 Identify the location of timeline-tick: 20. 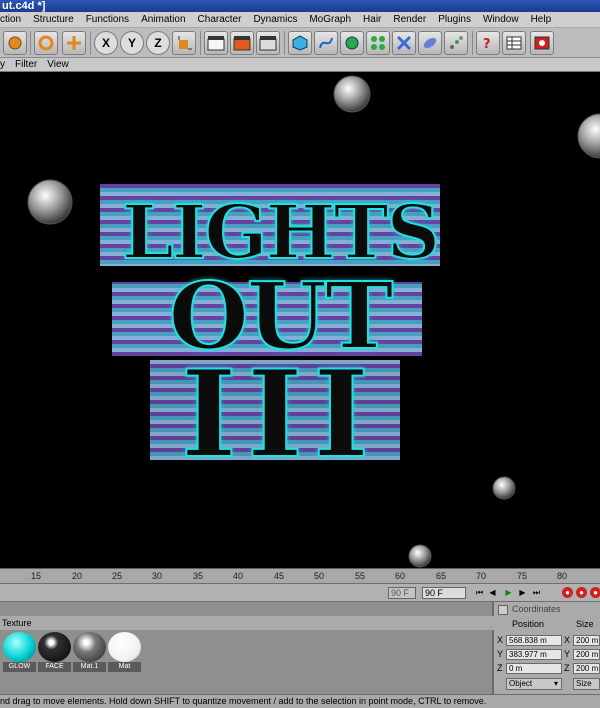
(77, 576).